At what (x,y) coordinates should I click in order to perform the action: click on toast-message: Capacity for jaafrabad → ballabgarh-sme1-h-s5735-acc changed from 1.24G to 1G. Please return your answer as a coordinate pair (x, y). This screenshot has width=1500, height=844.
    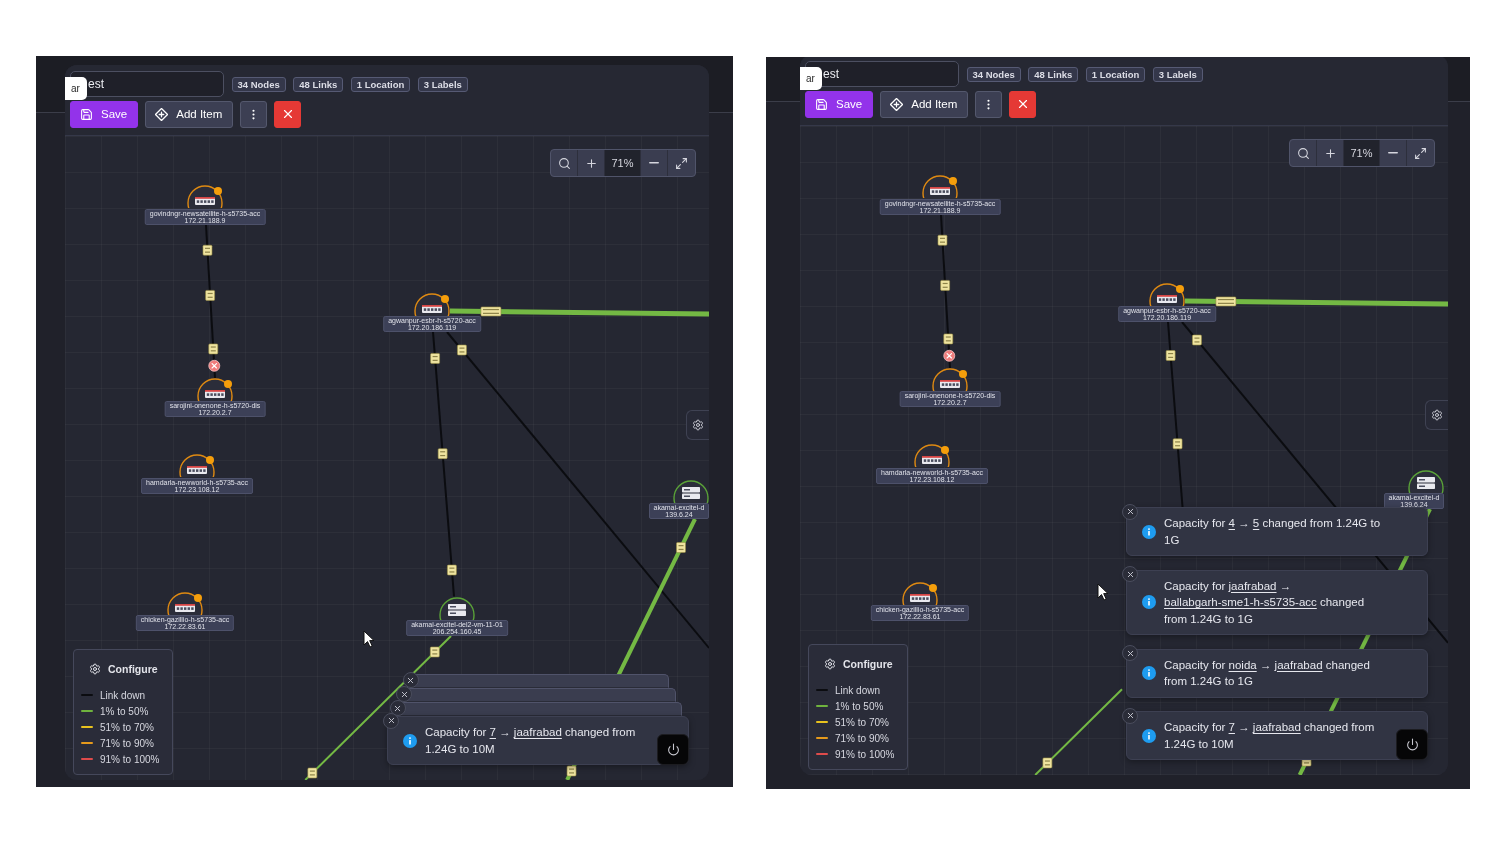
    Looking at the image, I should click on (1265, 602).